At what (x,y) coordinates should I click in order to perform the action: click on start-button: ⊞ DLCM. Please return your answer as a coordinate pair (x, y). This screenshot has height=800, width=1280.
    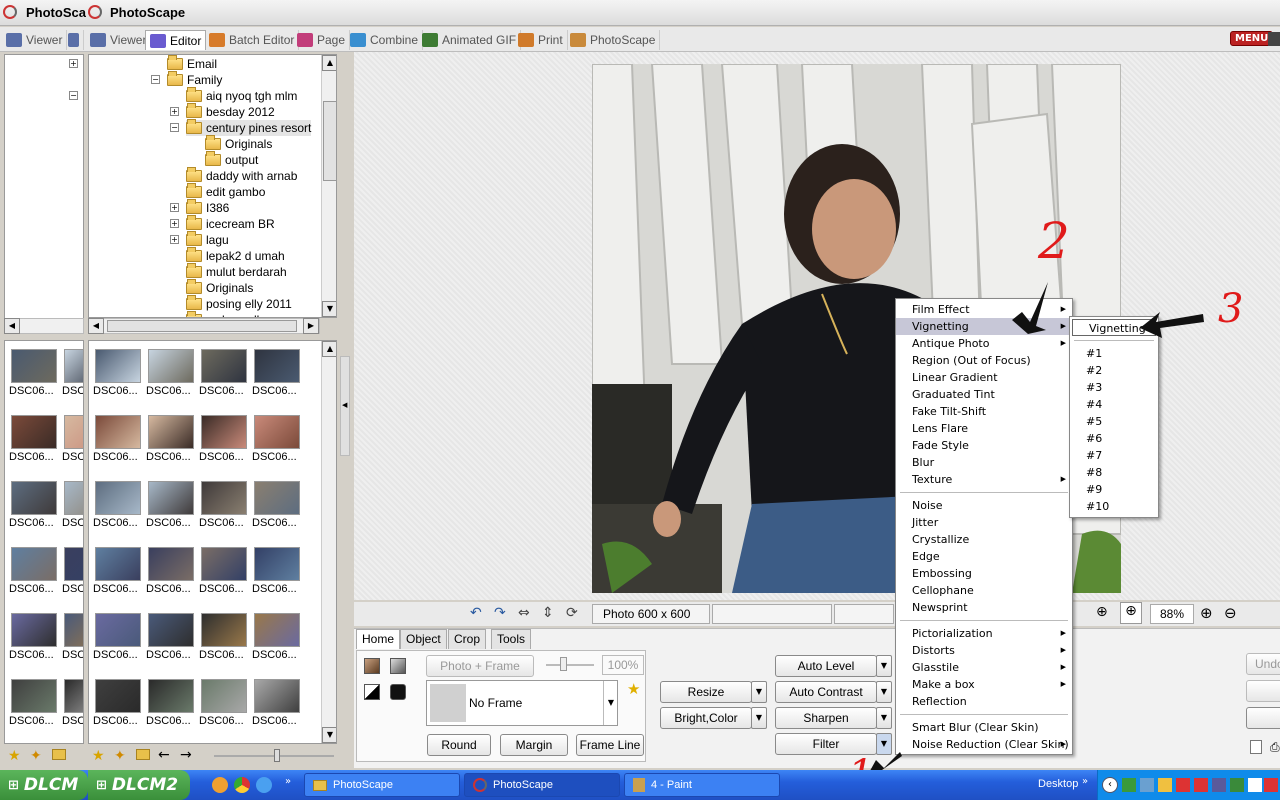
    Looking at the image, I should click on (44, 785).